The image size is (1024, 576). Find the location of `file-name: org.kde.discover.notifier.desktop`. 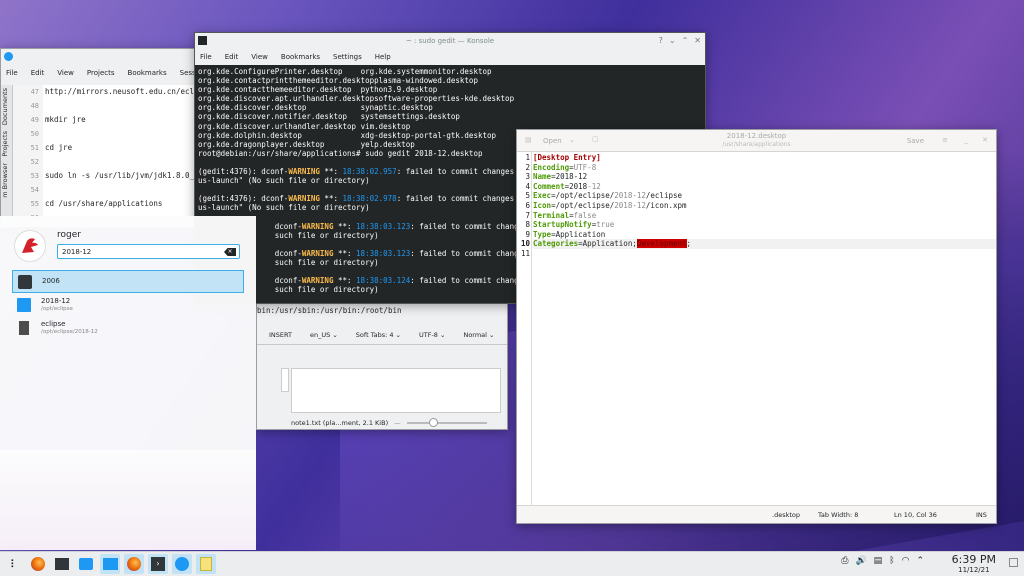

file-name: org.kde.discover.notifier.desktop is located at coordinates (279, 117).